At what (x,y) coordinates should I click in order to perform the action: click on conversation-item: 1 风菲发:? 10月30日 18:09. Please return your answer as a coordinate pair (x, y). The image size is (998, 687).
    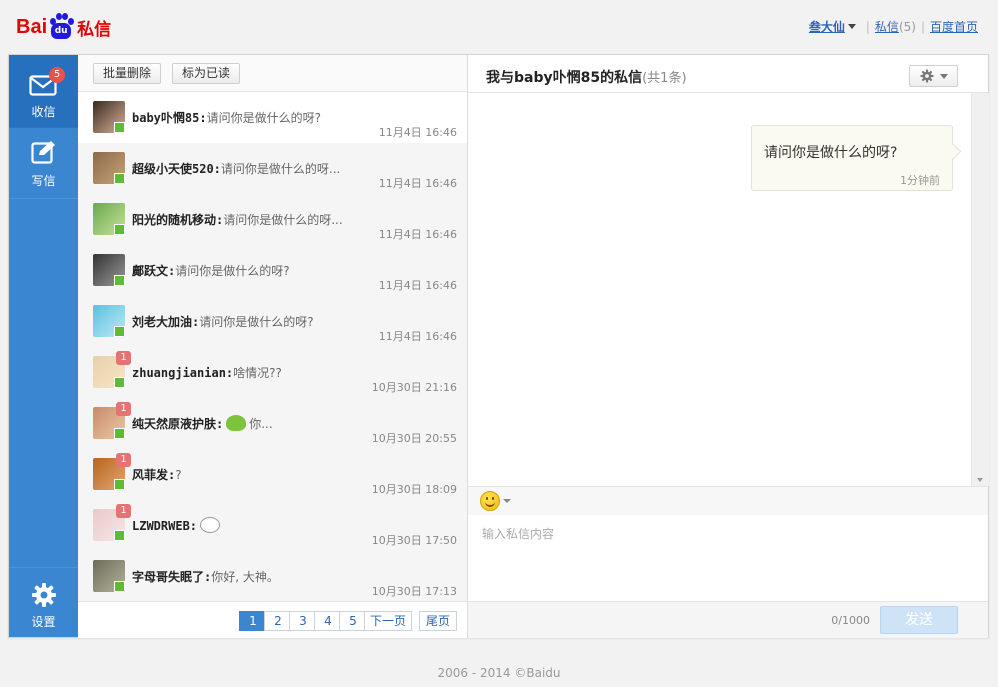
    Looking at the image, I should click on (272, 475).